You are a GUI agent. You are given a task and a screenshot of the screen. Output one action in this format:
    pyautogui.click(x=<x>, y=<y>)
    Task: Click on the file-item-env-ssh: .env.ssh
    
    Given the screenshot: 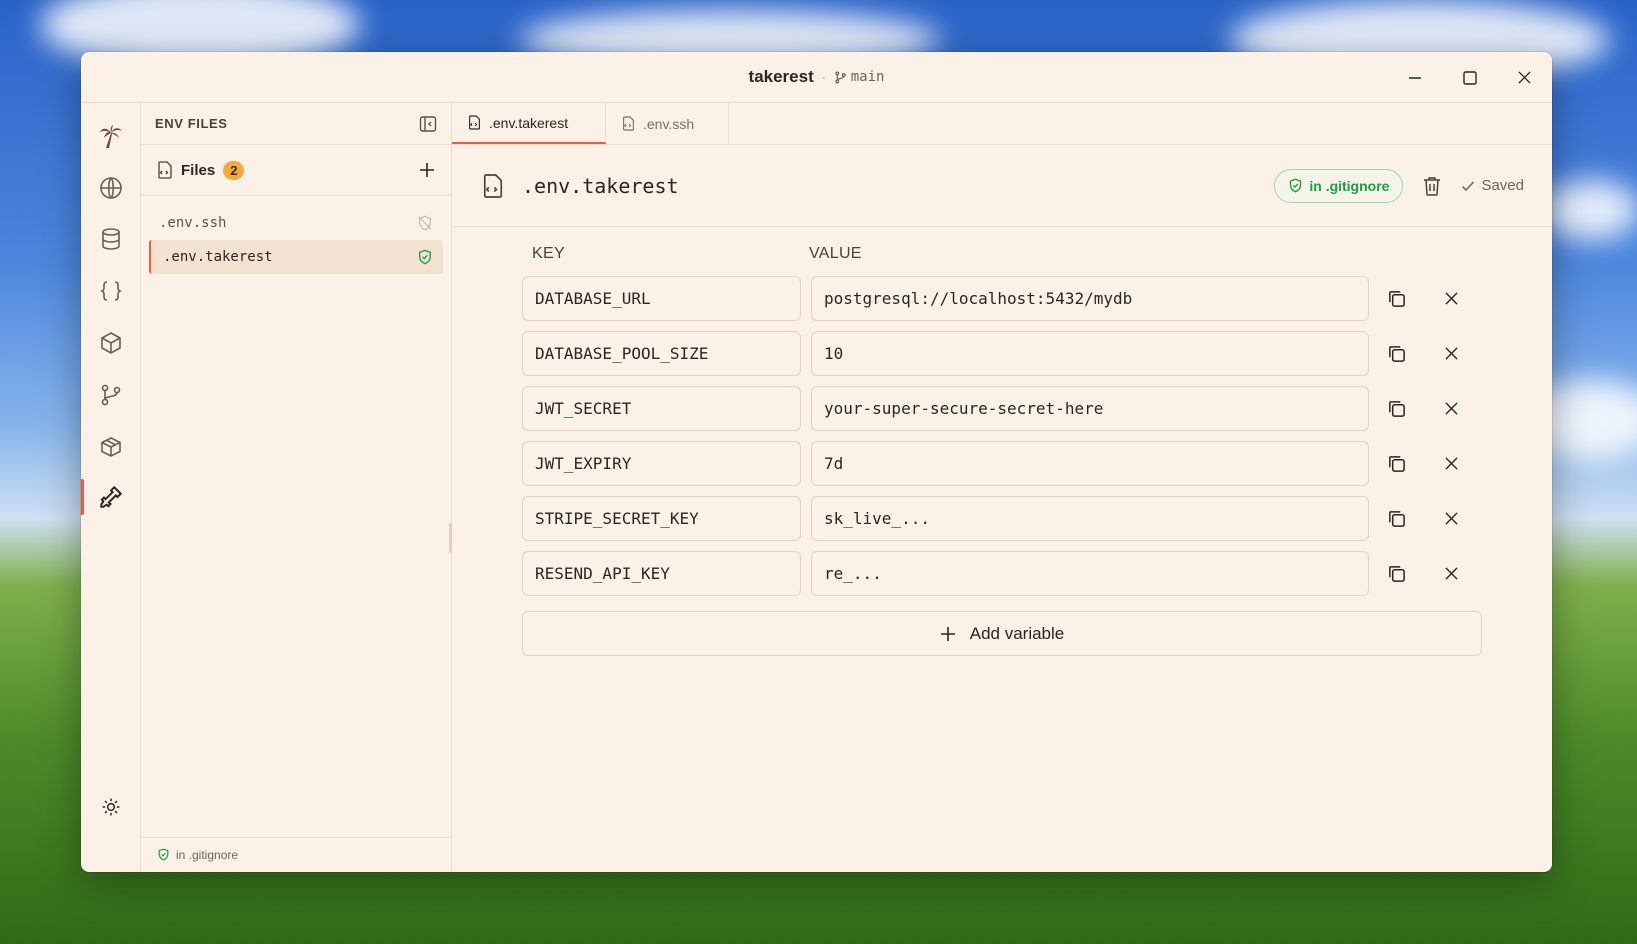 What is the action you would take?
    pyautogui.click(x=296, y=223)
    